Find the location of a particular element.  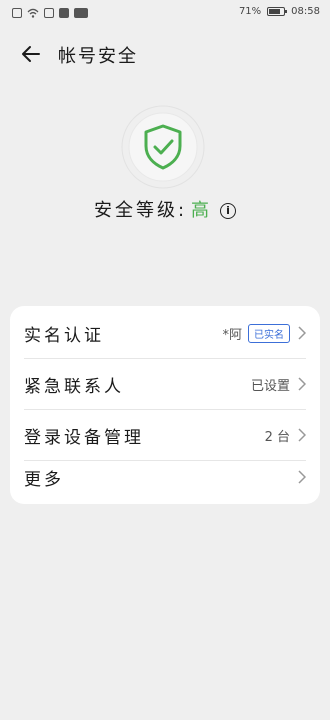

info-icon: i is located at coordinates (228, 211).